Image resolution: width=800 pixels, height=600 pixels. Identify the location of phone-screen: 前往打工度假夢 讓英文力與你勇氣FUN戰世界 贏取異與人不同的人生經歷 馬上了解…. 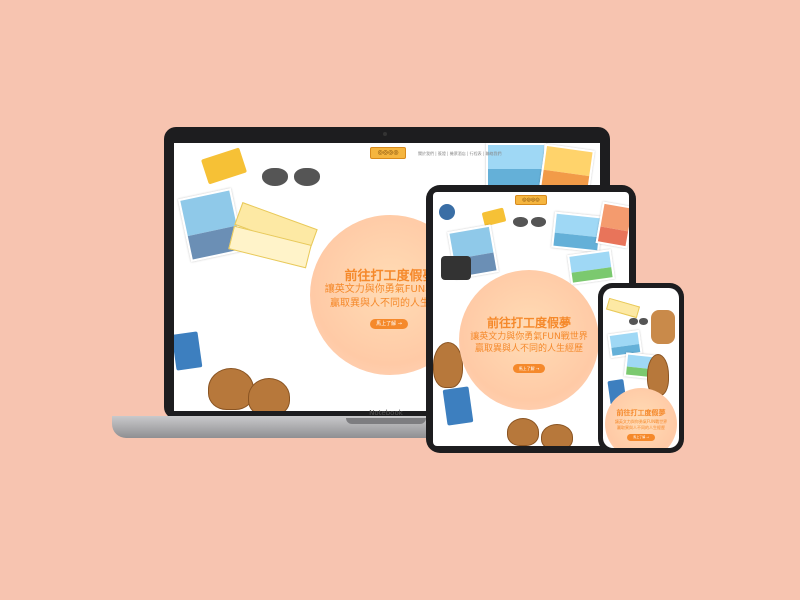
(641, 368).